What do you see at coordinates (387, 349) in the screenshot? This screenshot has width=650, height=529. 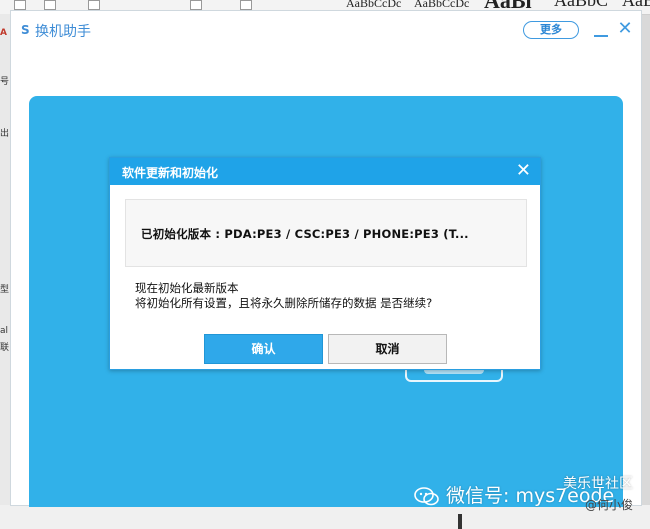 I see `cancel-button: 取消` at bounding box center [387, 349].